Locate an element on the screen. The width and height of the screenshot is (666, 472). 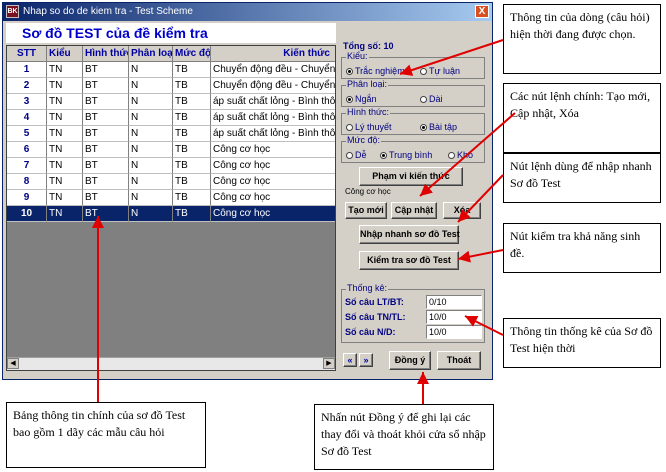
radio-ngan: Ngắn is located at coordinates (361, 99).